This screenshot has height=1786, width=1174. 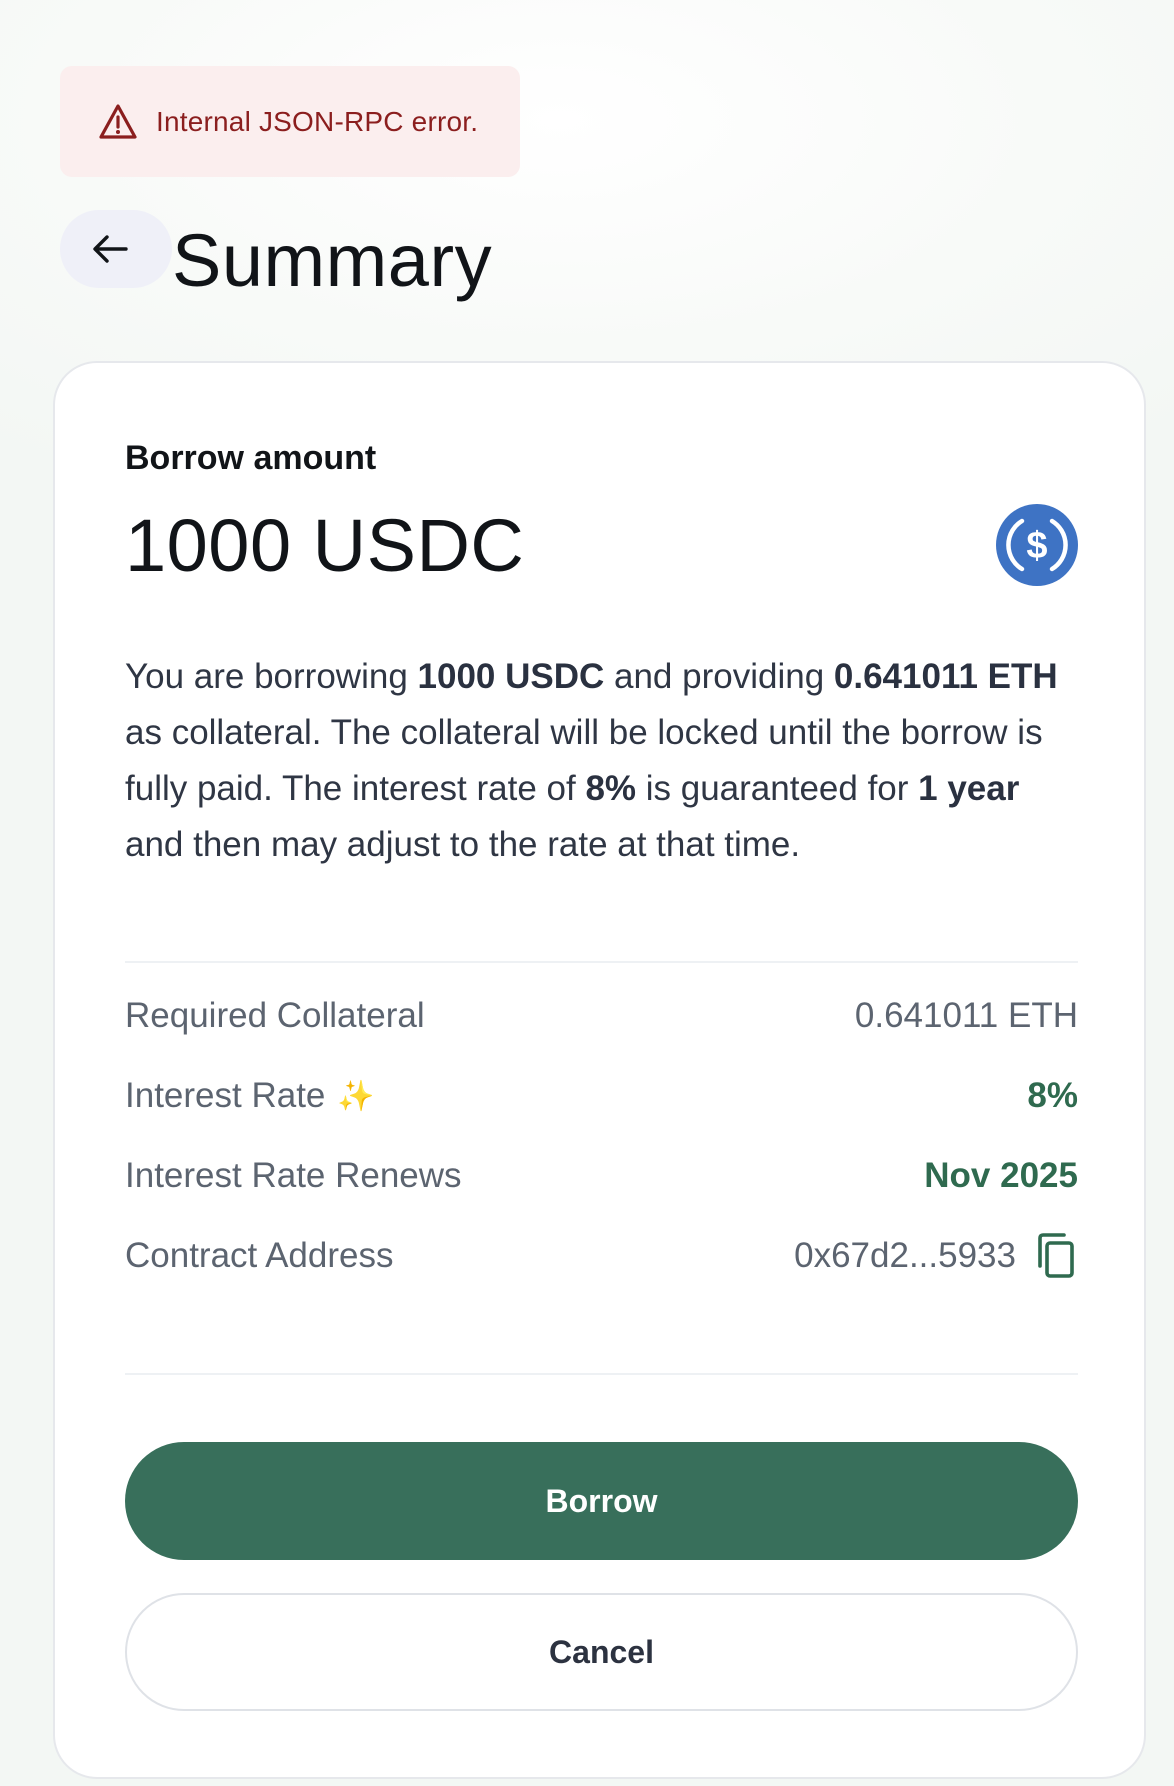 I want to click on error-banner: Internal JSON-RPC error., so click(x=290, y=121).